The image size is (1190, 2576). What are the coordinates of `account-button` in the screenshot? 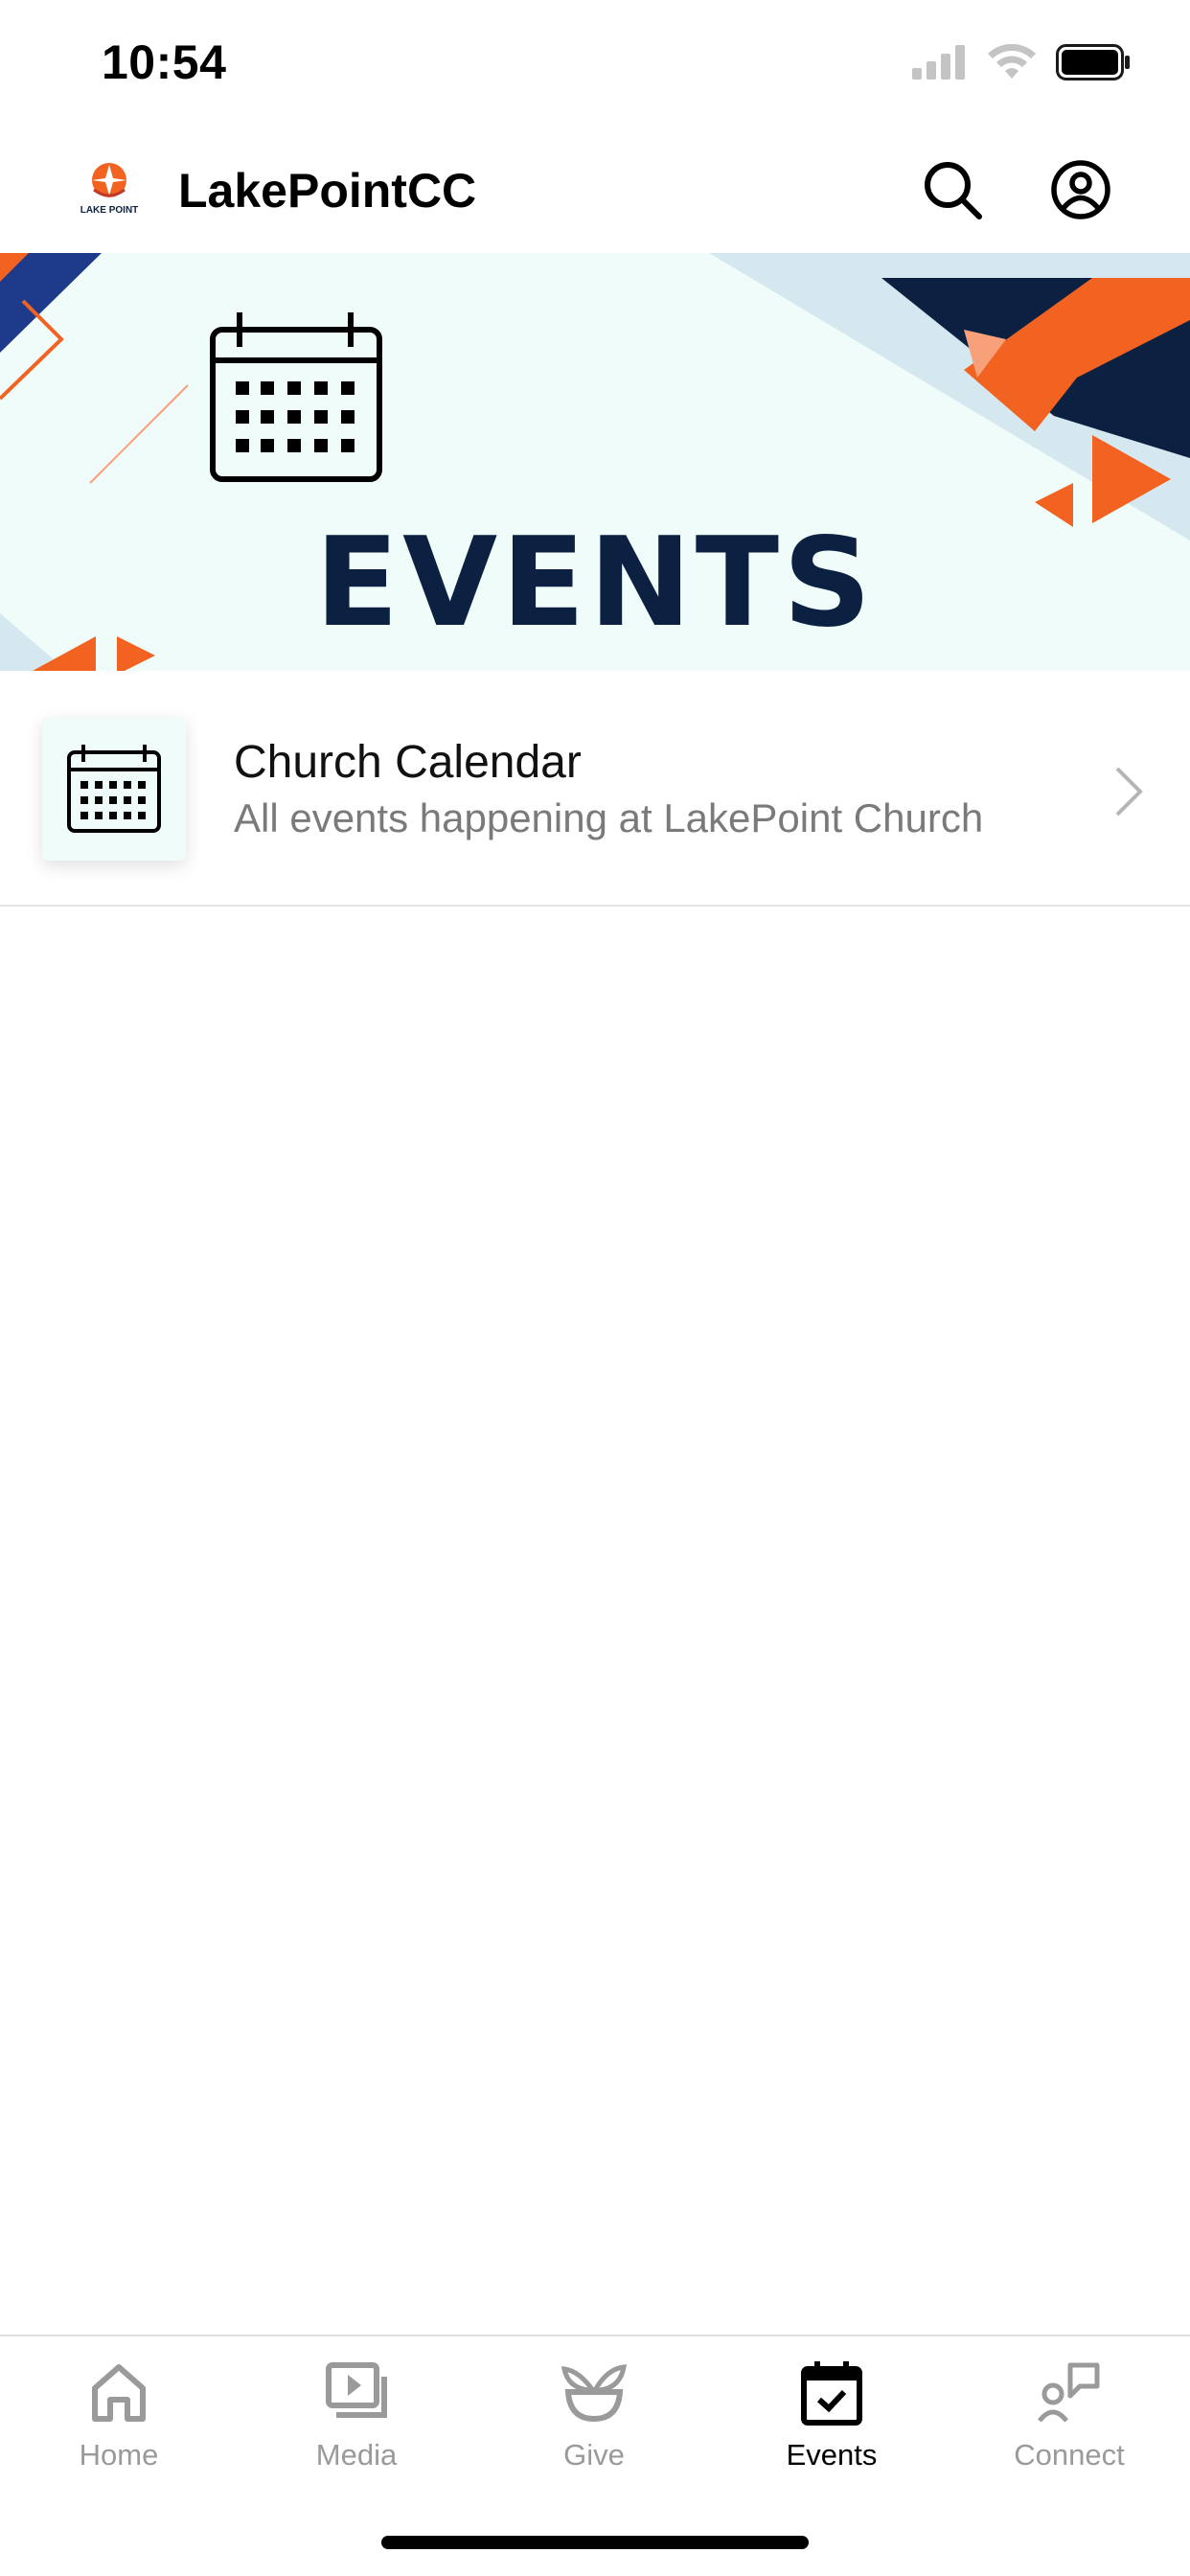 It's located at (1080, 189).